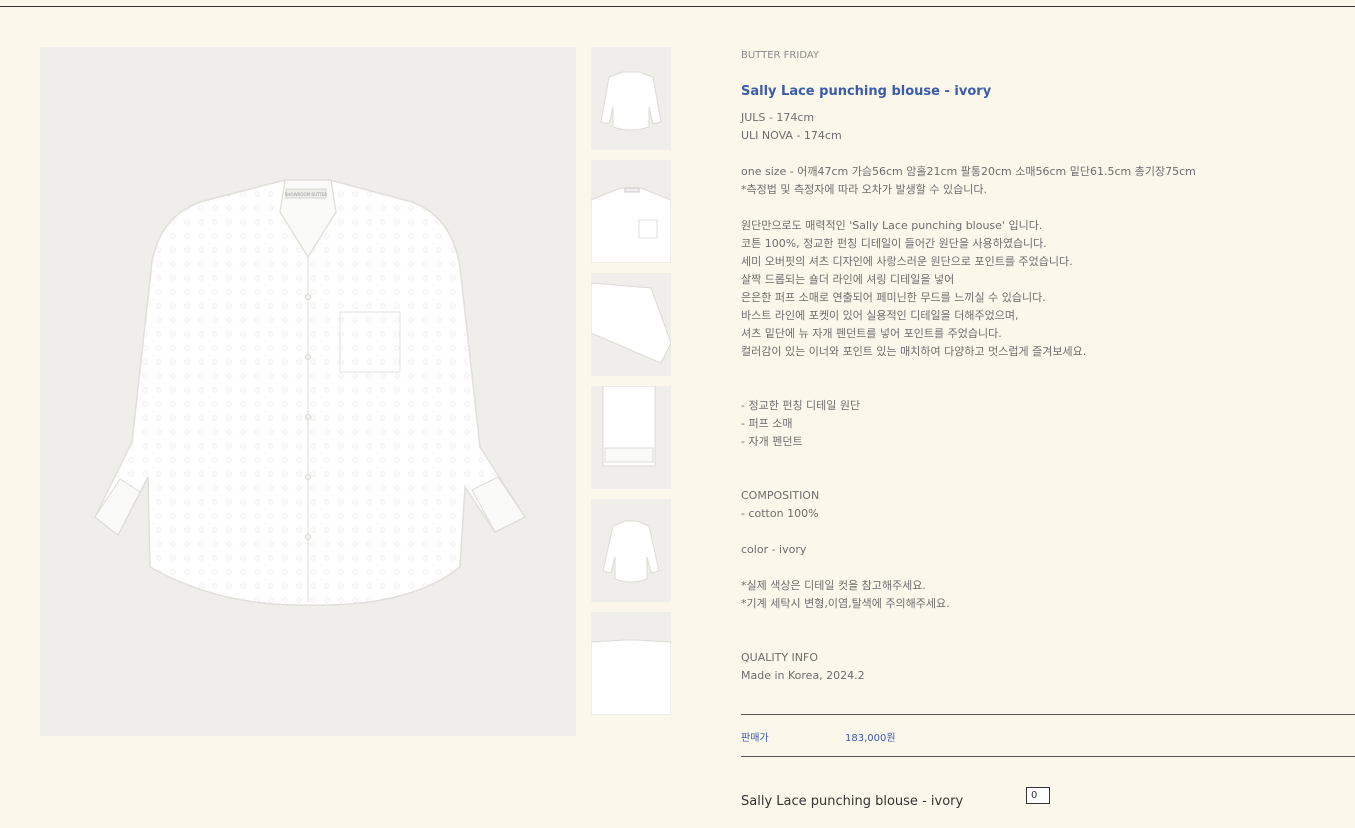 Image resolution: width=1355 pixels, height=828 pixels. Describe the element at coordinates (1048, 127) in the screenshot. I see `model-info: JULS - 174cm ULI NOVA - 174cm` at that location.